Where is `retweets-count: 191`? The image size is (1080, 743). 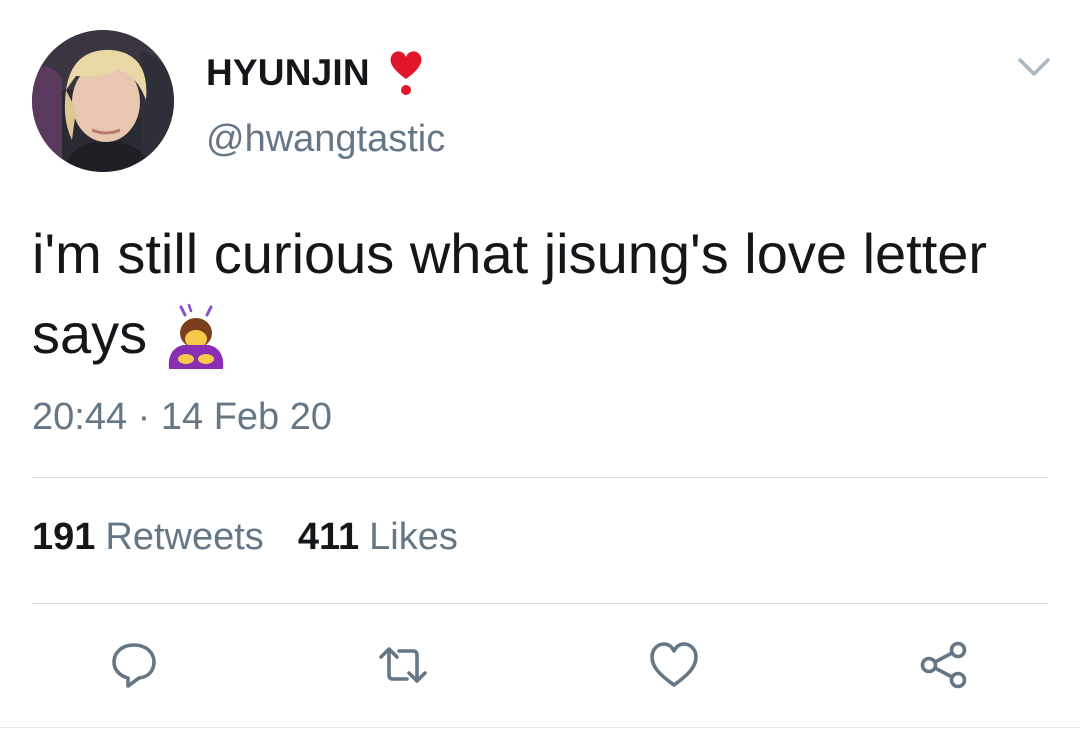 retweets-count: 191 is located at coordinates (64, 537).